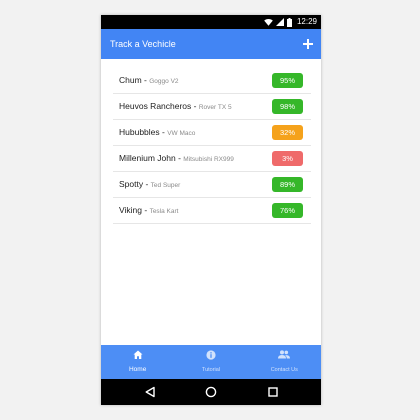 The width and height of the screenshot is (420, 420). Describe the element at coordinates (150, 392) in the screenshot. I see `back-icon` at that location.